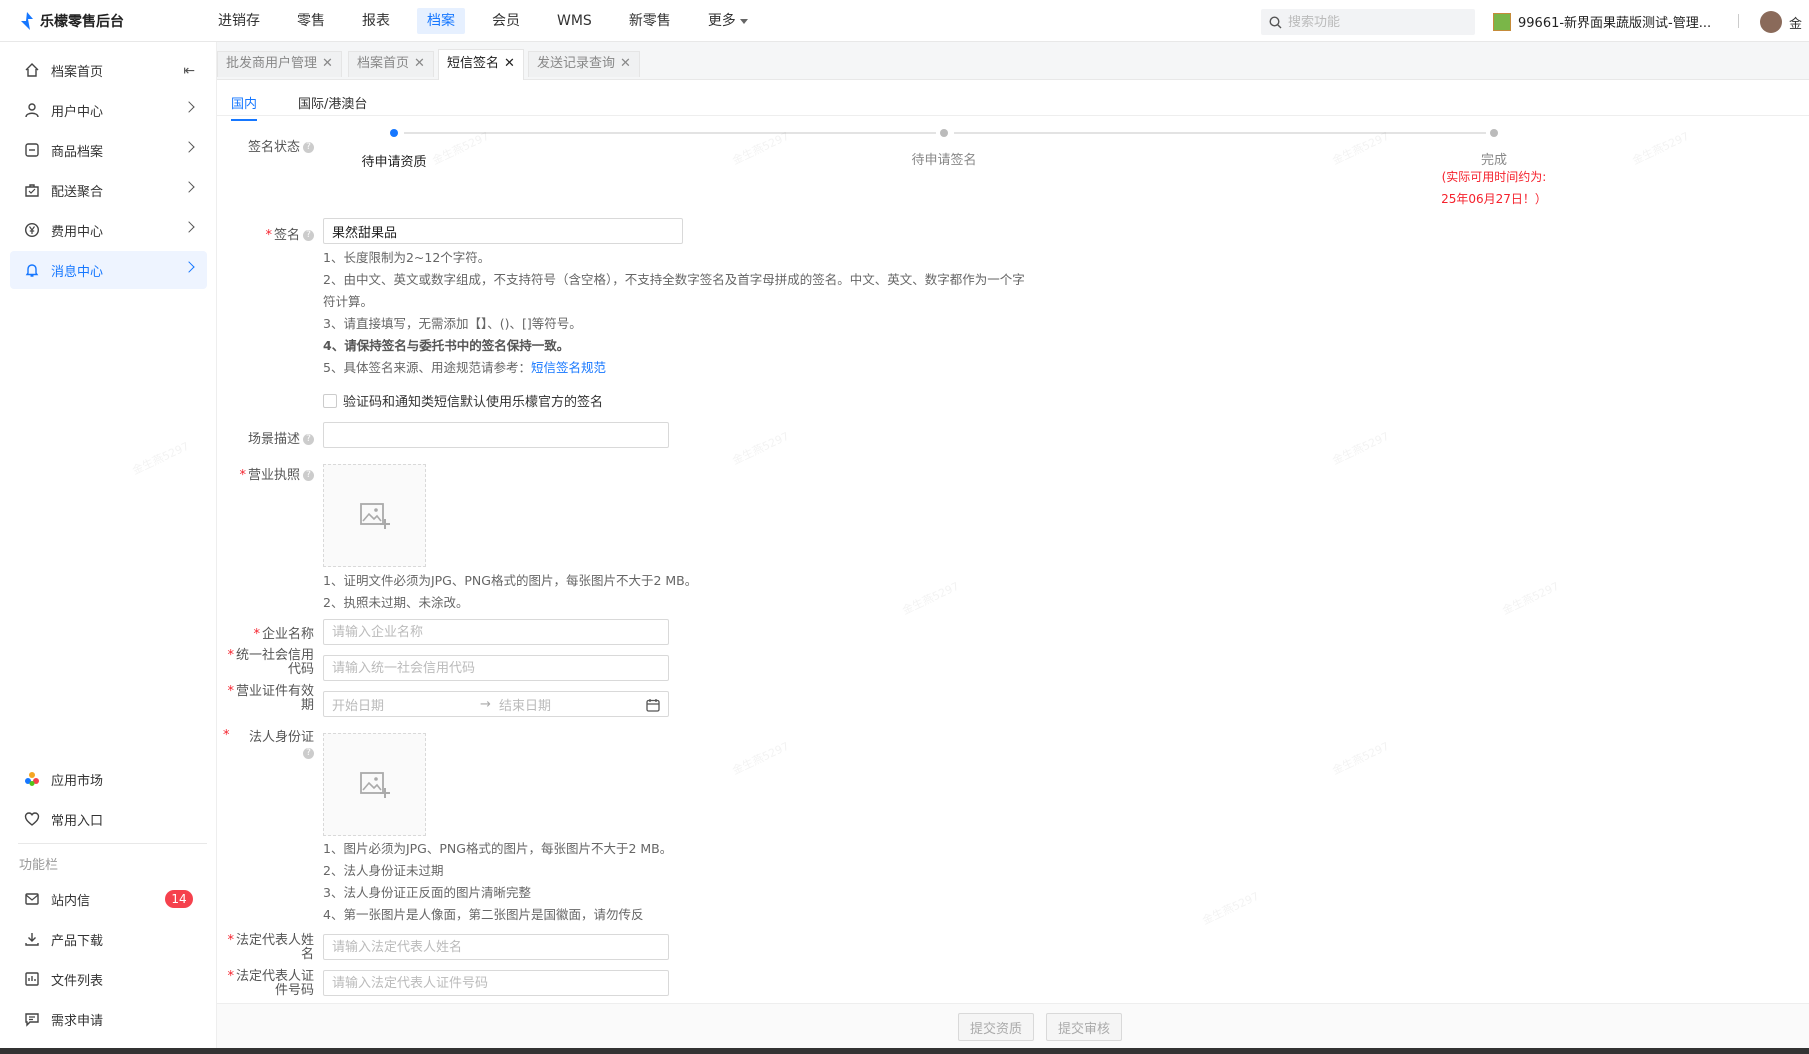 The image size is (1809, 1054). I want to click on idcard-upload, so click(374, 784).